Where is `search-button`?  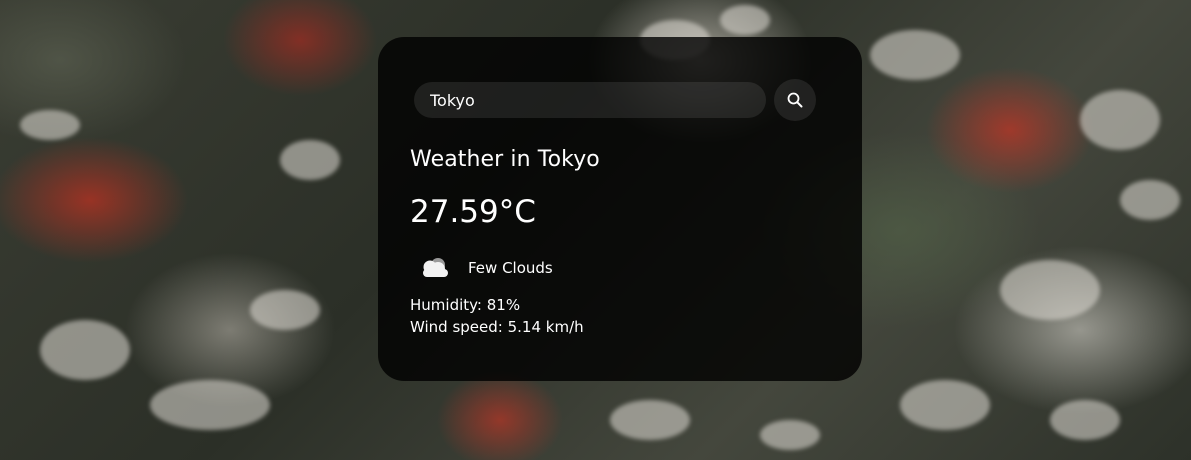 search-button is located at coordinates (795, 100).